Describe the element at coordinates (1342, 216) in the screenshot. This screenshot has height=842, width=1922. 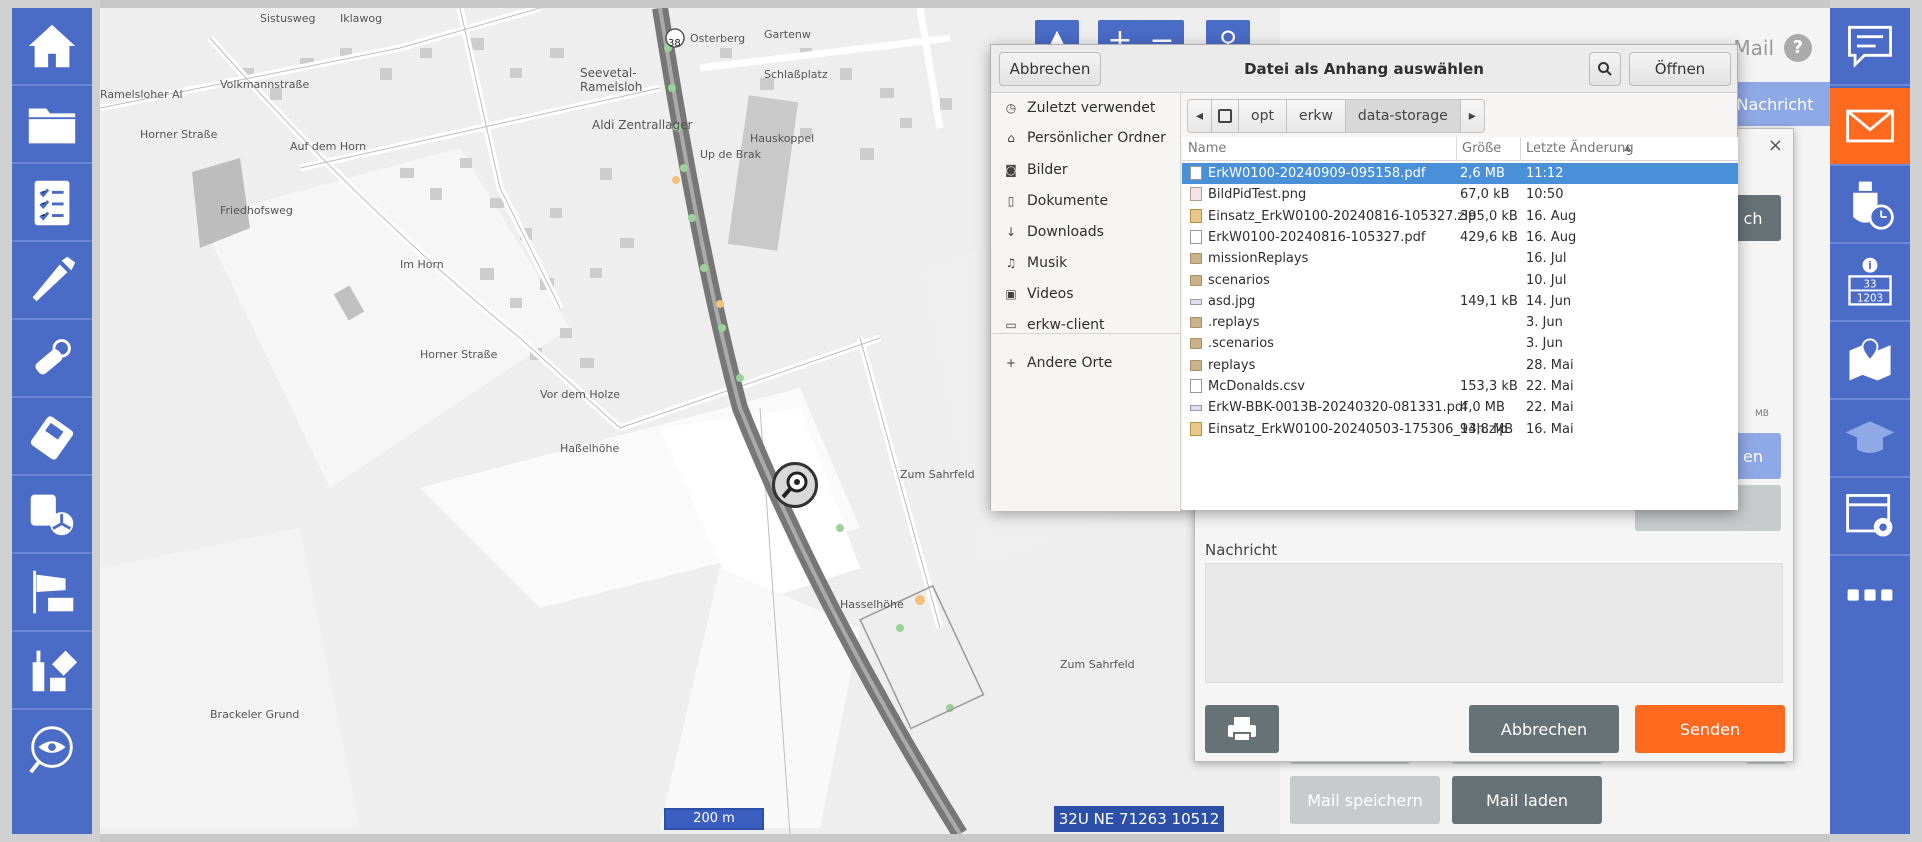
I see `file-name: Einsatz_ErkW0100-20240816-105327.zip` at that location.